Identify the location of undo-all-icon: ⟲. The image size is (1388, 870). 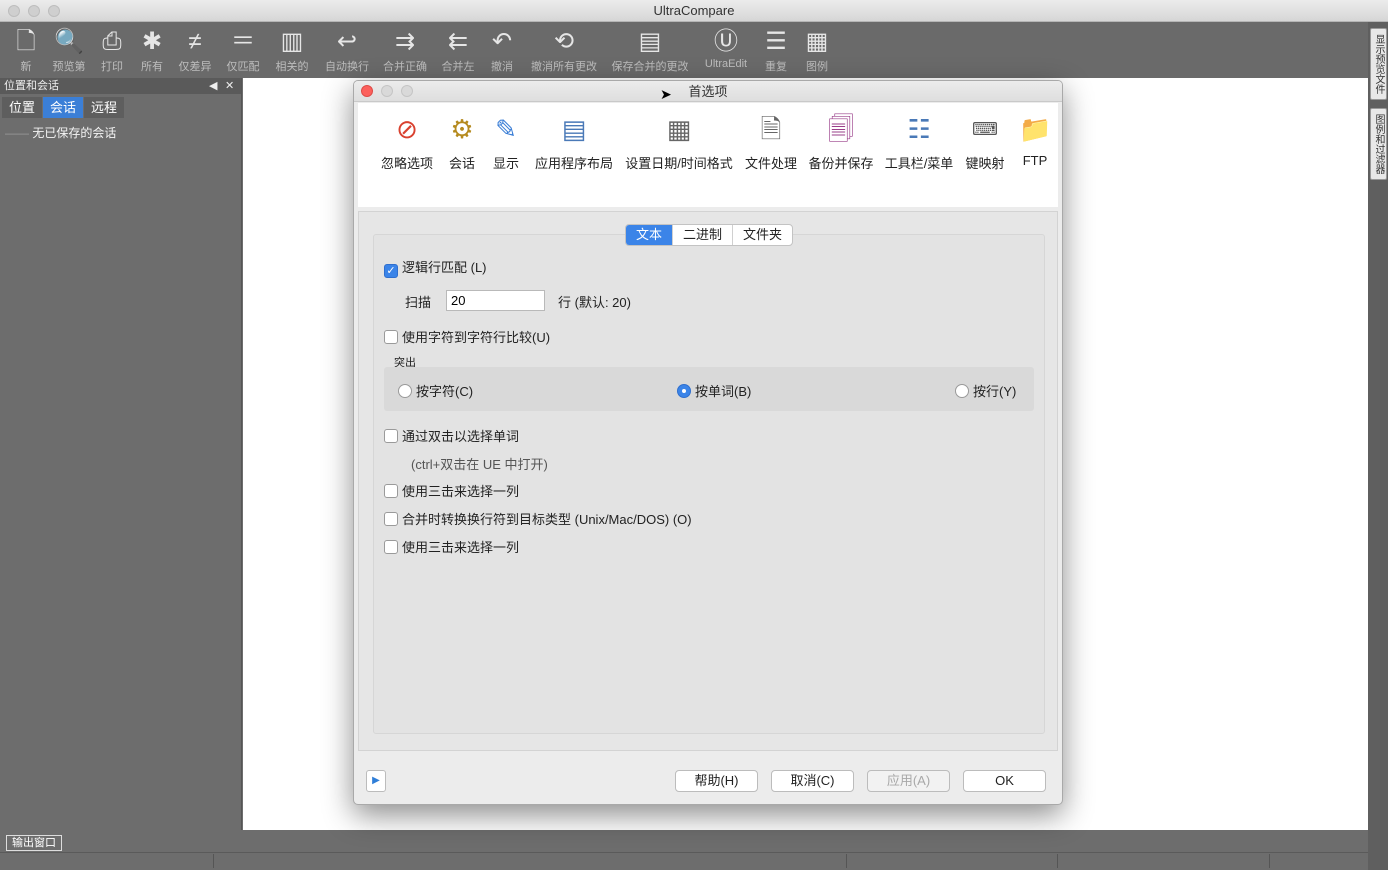
(564, 41).